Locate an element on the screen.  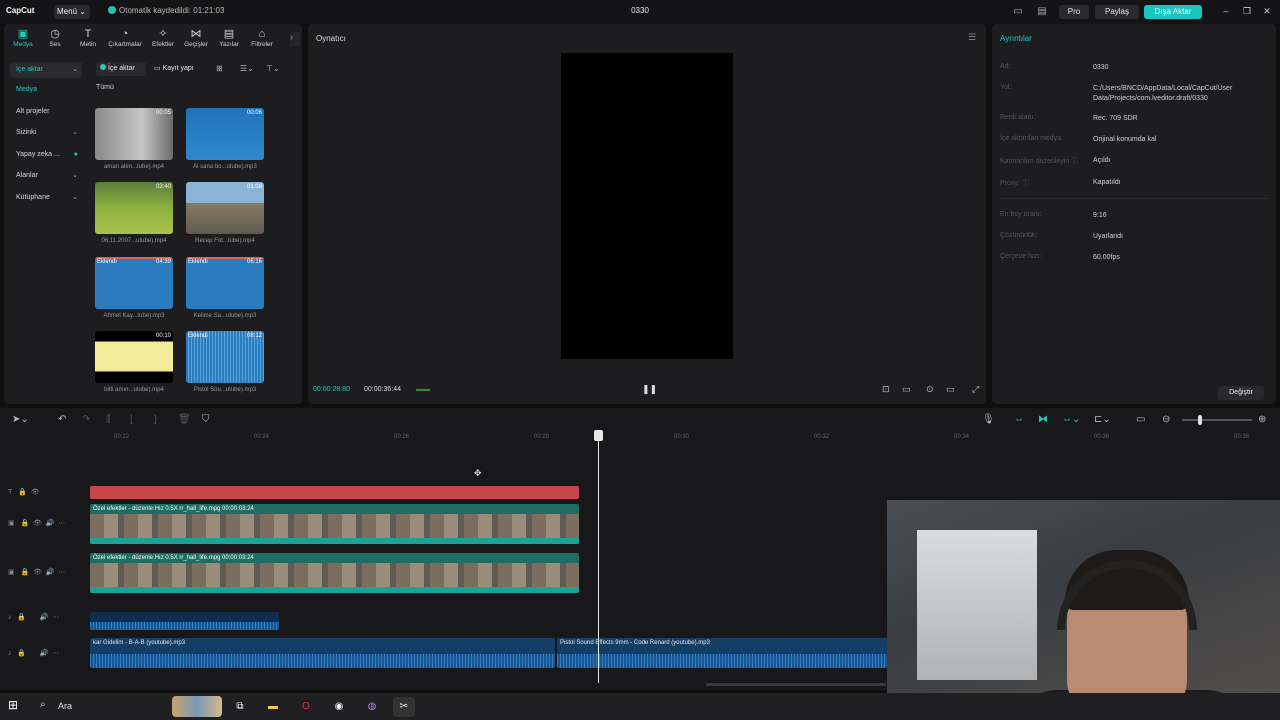
minimize-icon: – is located at coordinates (1226, 11).